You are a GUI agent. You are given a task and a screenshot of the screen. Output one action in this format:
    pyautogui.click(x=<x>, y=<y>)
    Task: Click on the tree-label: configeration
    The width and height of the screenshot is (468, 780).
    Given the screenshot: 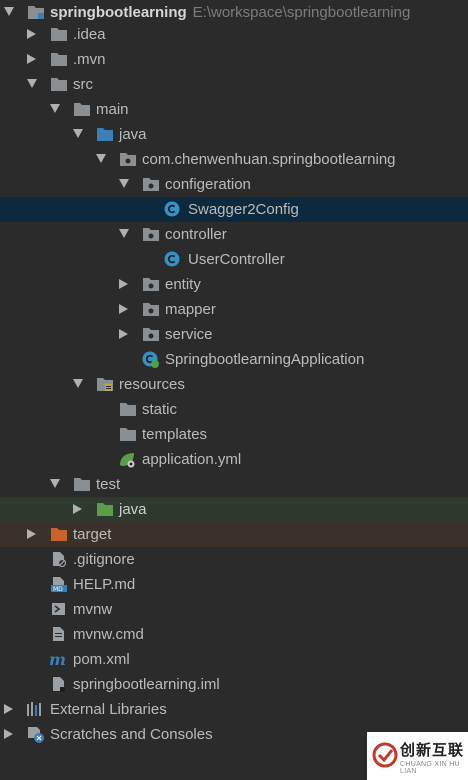 What is the action you would take?
    pyautogui.click(x=208, y=184)
    